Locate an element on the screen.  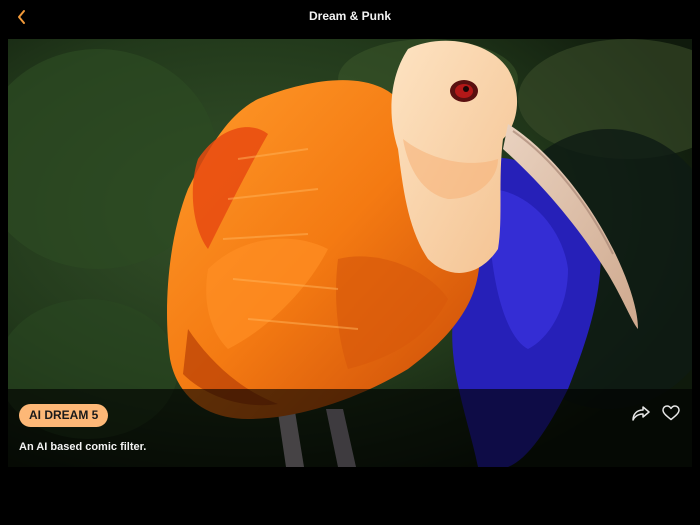
share-arrow-icon is located at coordinates (641, 413).